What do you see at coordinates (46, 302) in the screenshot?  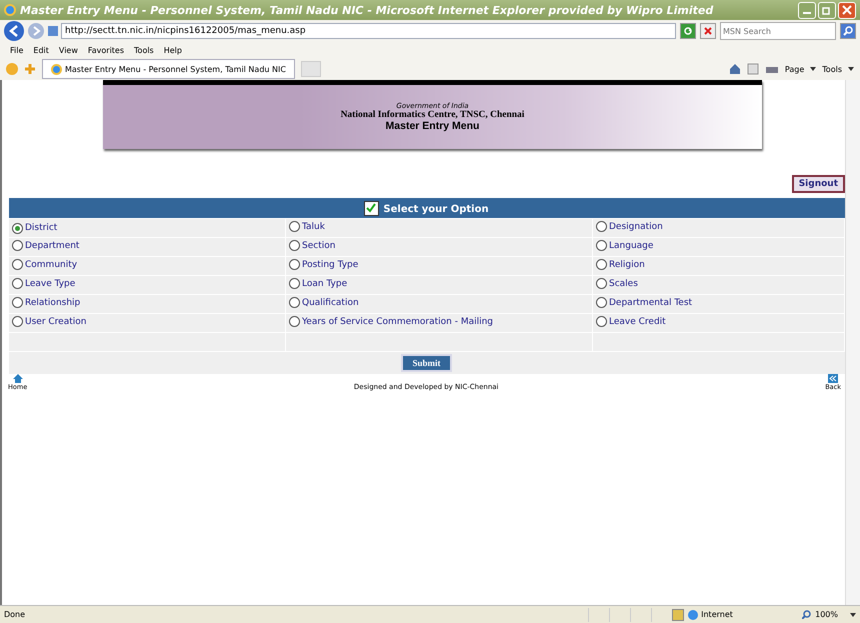 I see `option-radio: Relationship` at bounding box center [46, 302].